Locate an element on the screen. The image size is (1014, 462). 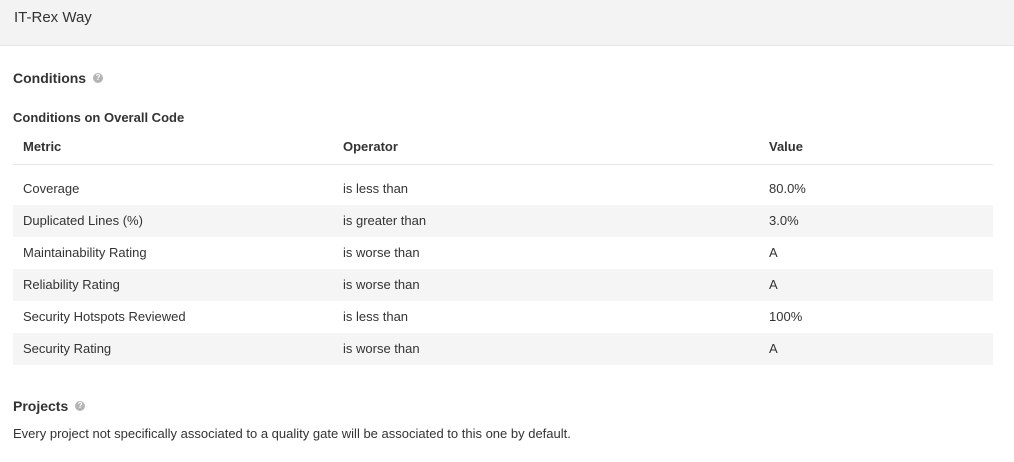
projects-section-title: Projects? is located at coordinates (49, 406).